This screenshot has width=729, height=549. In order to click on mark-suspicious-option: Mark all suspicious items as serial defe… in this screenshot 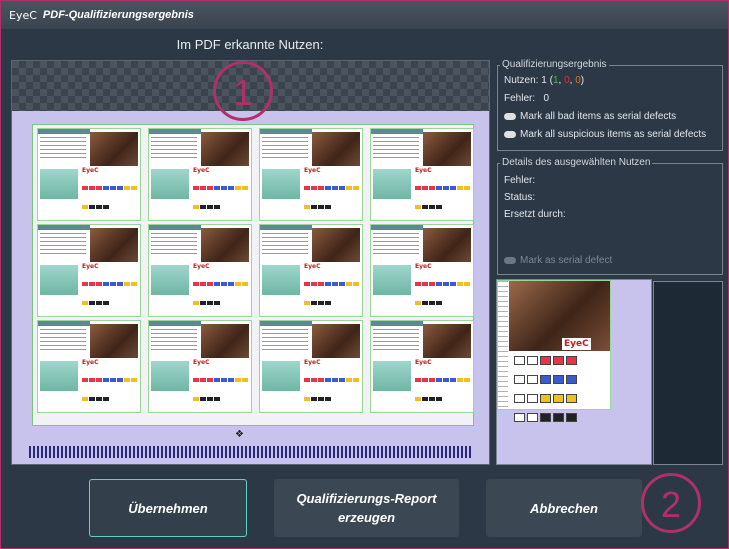, I will do `click(605, 134)`.